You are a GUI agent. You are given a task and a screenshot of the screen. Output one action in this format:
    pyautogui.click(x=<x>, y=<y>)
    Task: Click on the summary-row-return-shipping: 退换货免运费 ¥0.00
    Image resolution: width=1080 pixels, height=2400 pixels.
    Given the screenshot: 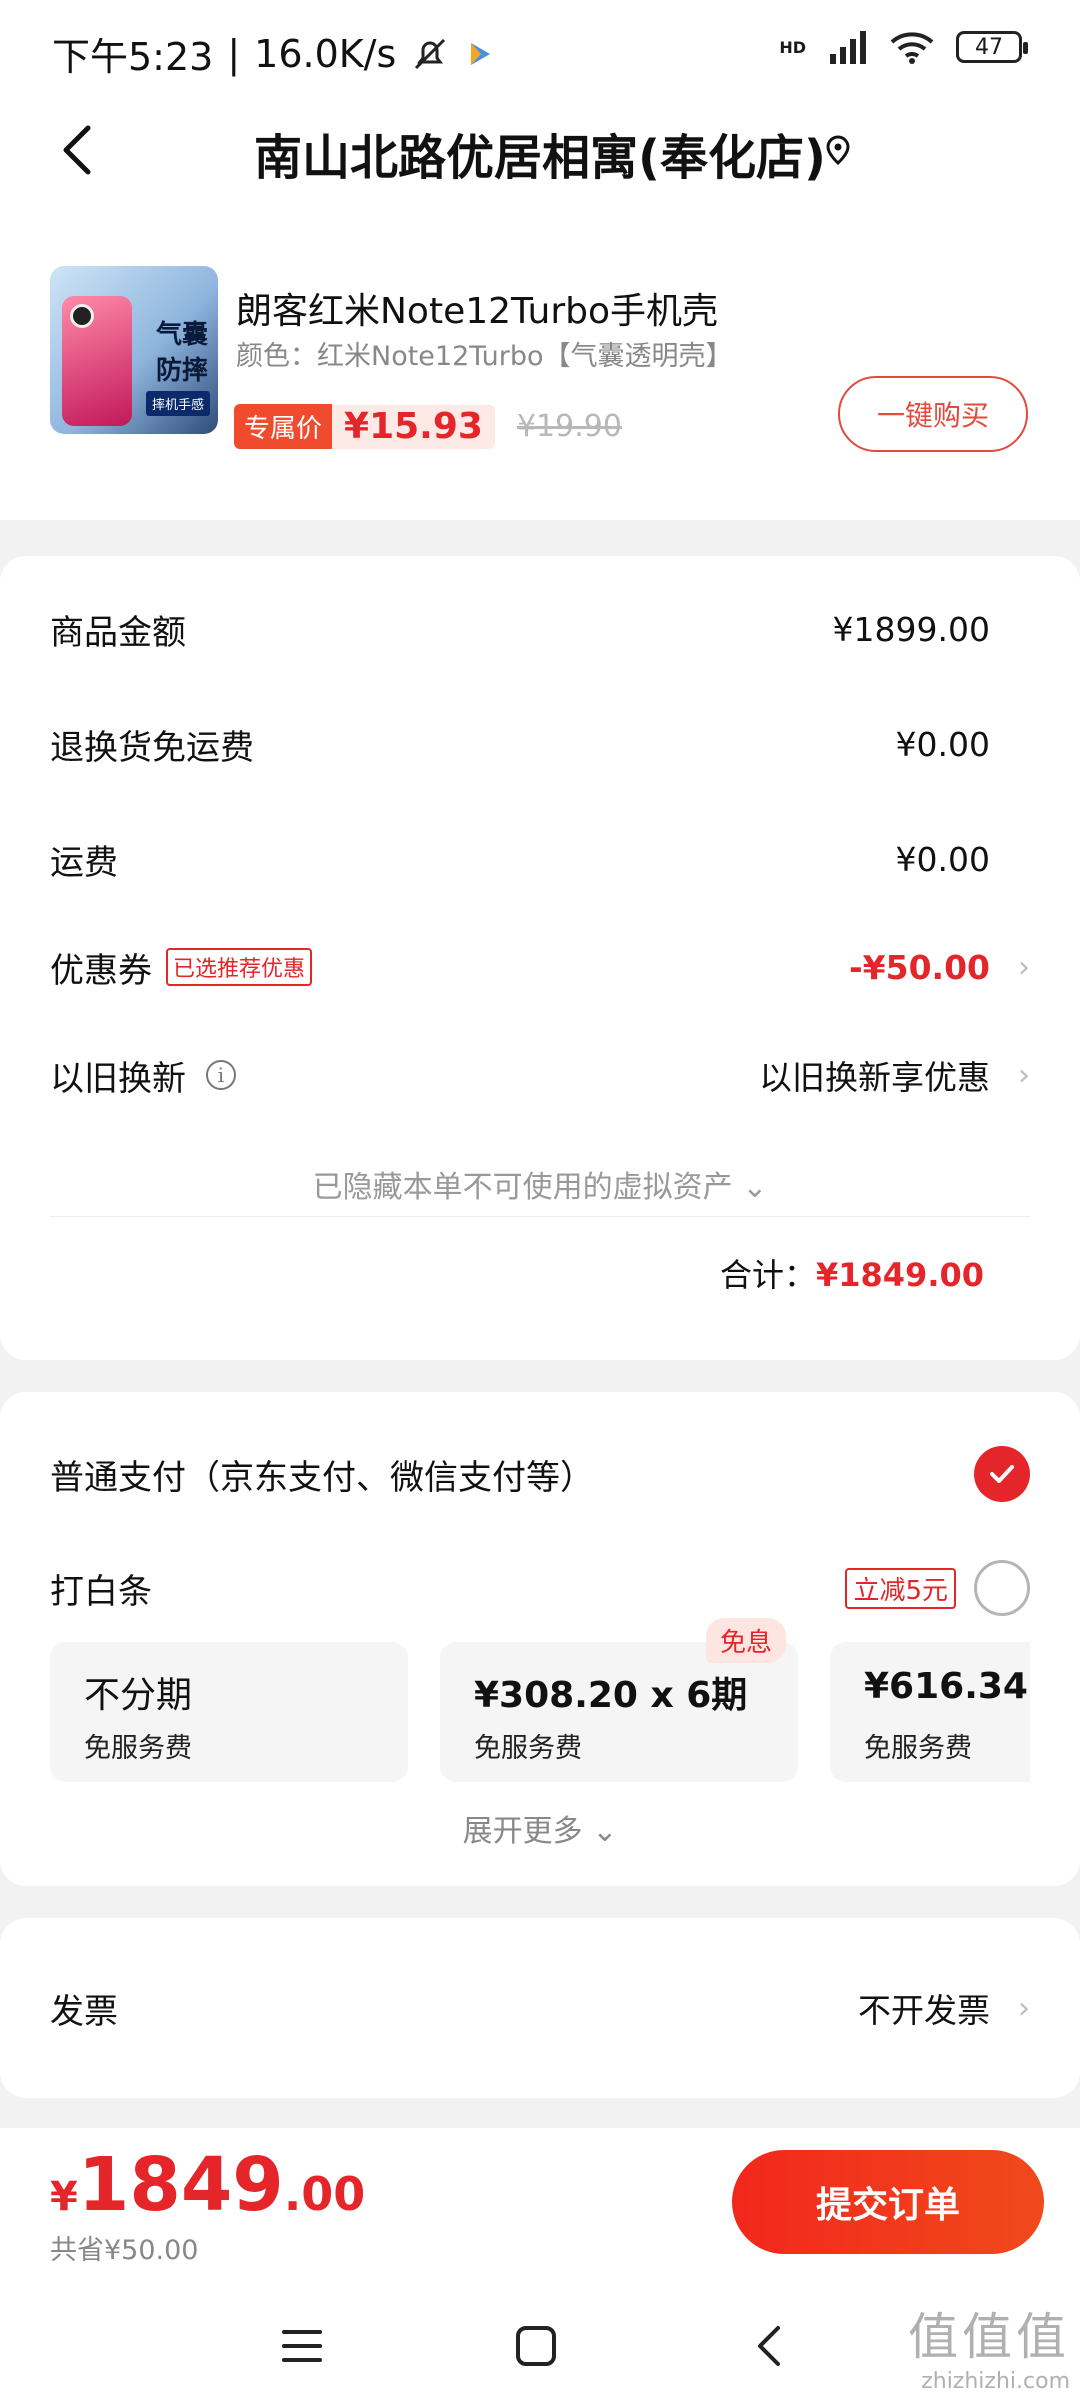 What is the action you would take?
    pyautogui.click(x=540, y=744)
    